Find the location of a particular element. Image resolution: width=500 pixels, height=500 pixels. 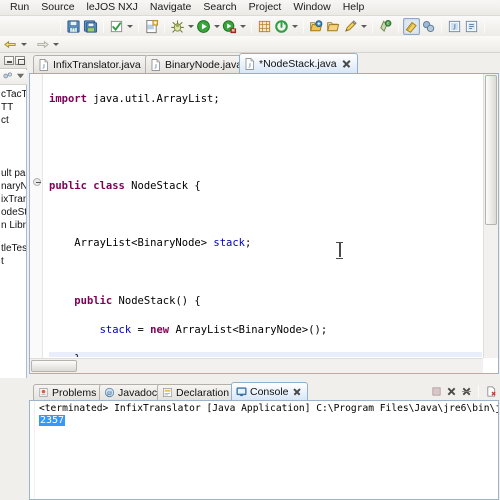

menu-item-source: Source is located at coordinates (57, 7).